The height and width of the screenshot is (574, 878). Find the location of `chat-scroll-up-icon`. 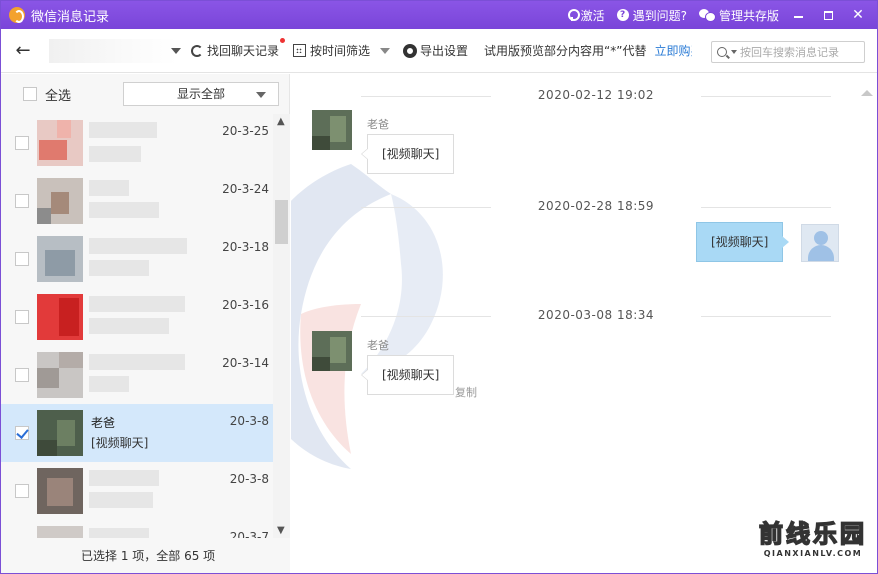

chat-scroll-up-icon is located at coordinates (867, 93).